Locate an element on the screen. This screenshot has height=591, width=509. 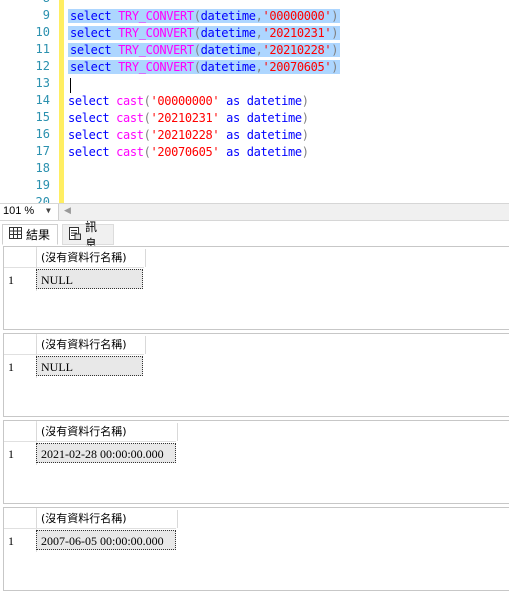
tab-messages: 訊息 is located at coordinates (88, 235).